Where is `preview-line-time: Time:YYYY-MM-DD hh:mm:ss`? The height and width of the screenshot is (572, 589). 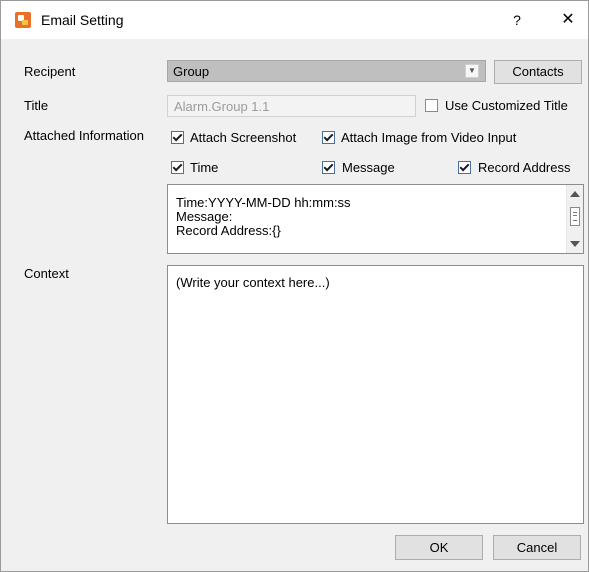
preview-line-time: Time:YYYY-MM-DD hh:mm:ss is located at coordinates (263, 202).